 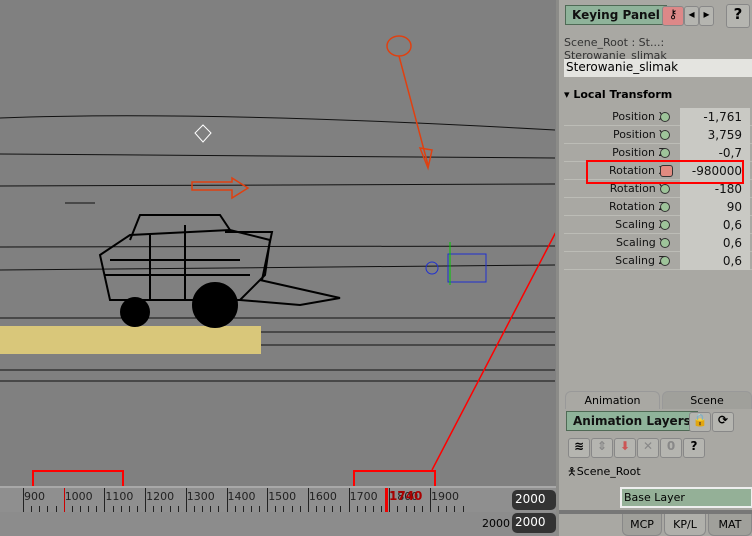 I want to click on help-button: ?, so click(x=738, y=16).